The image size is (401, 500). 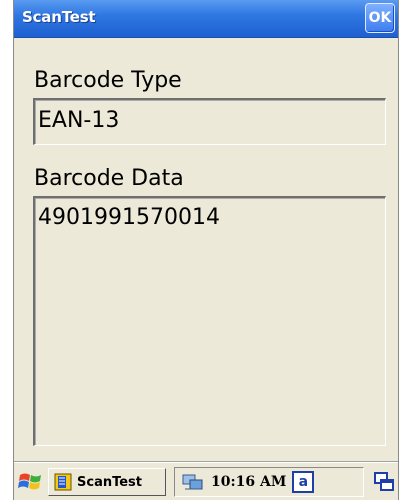 What do you see at coordinates (59, 17) in the screenshot?
I see `window-title: ScanTest` at bounding box center [59, 17].